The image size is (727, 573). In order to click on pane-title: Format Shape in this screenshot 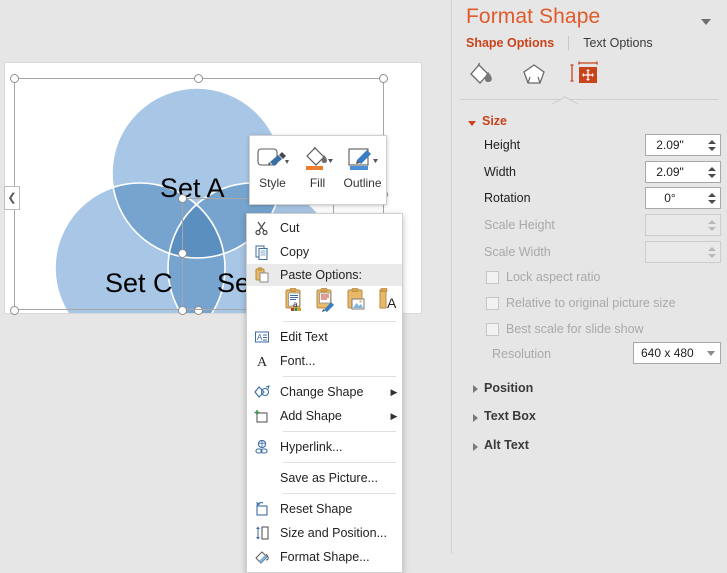, I will do `click(533, 16)`.